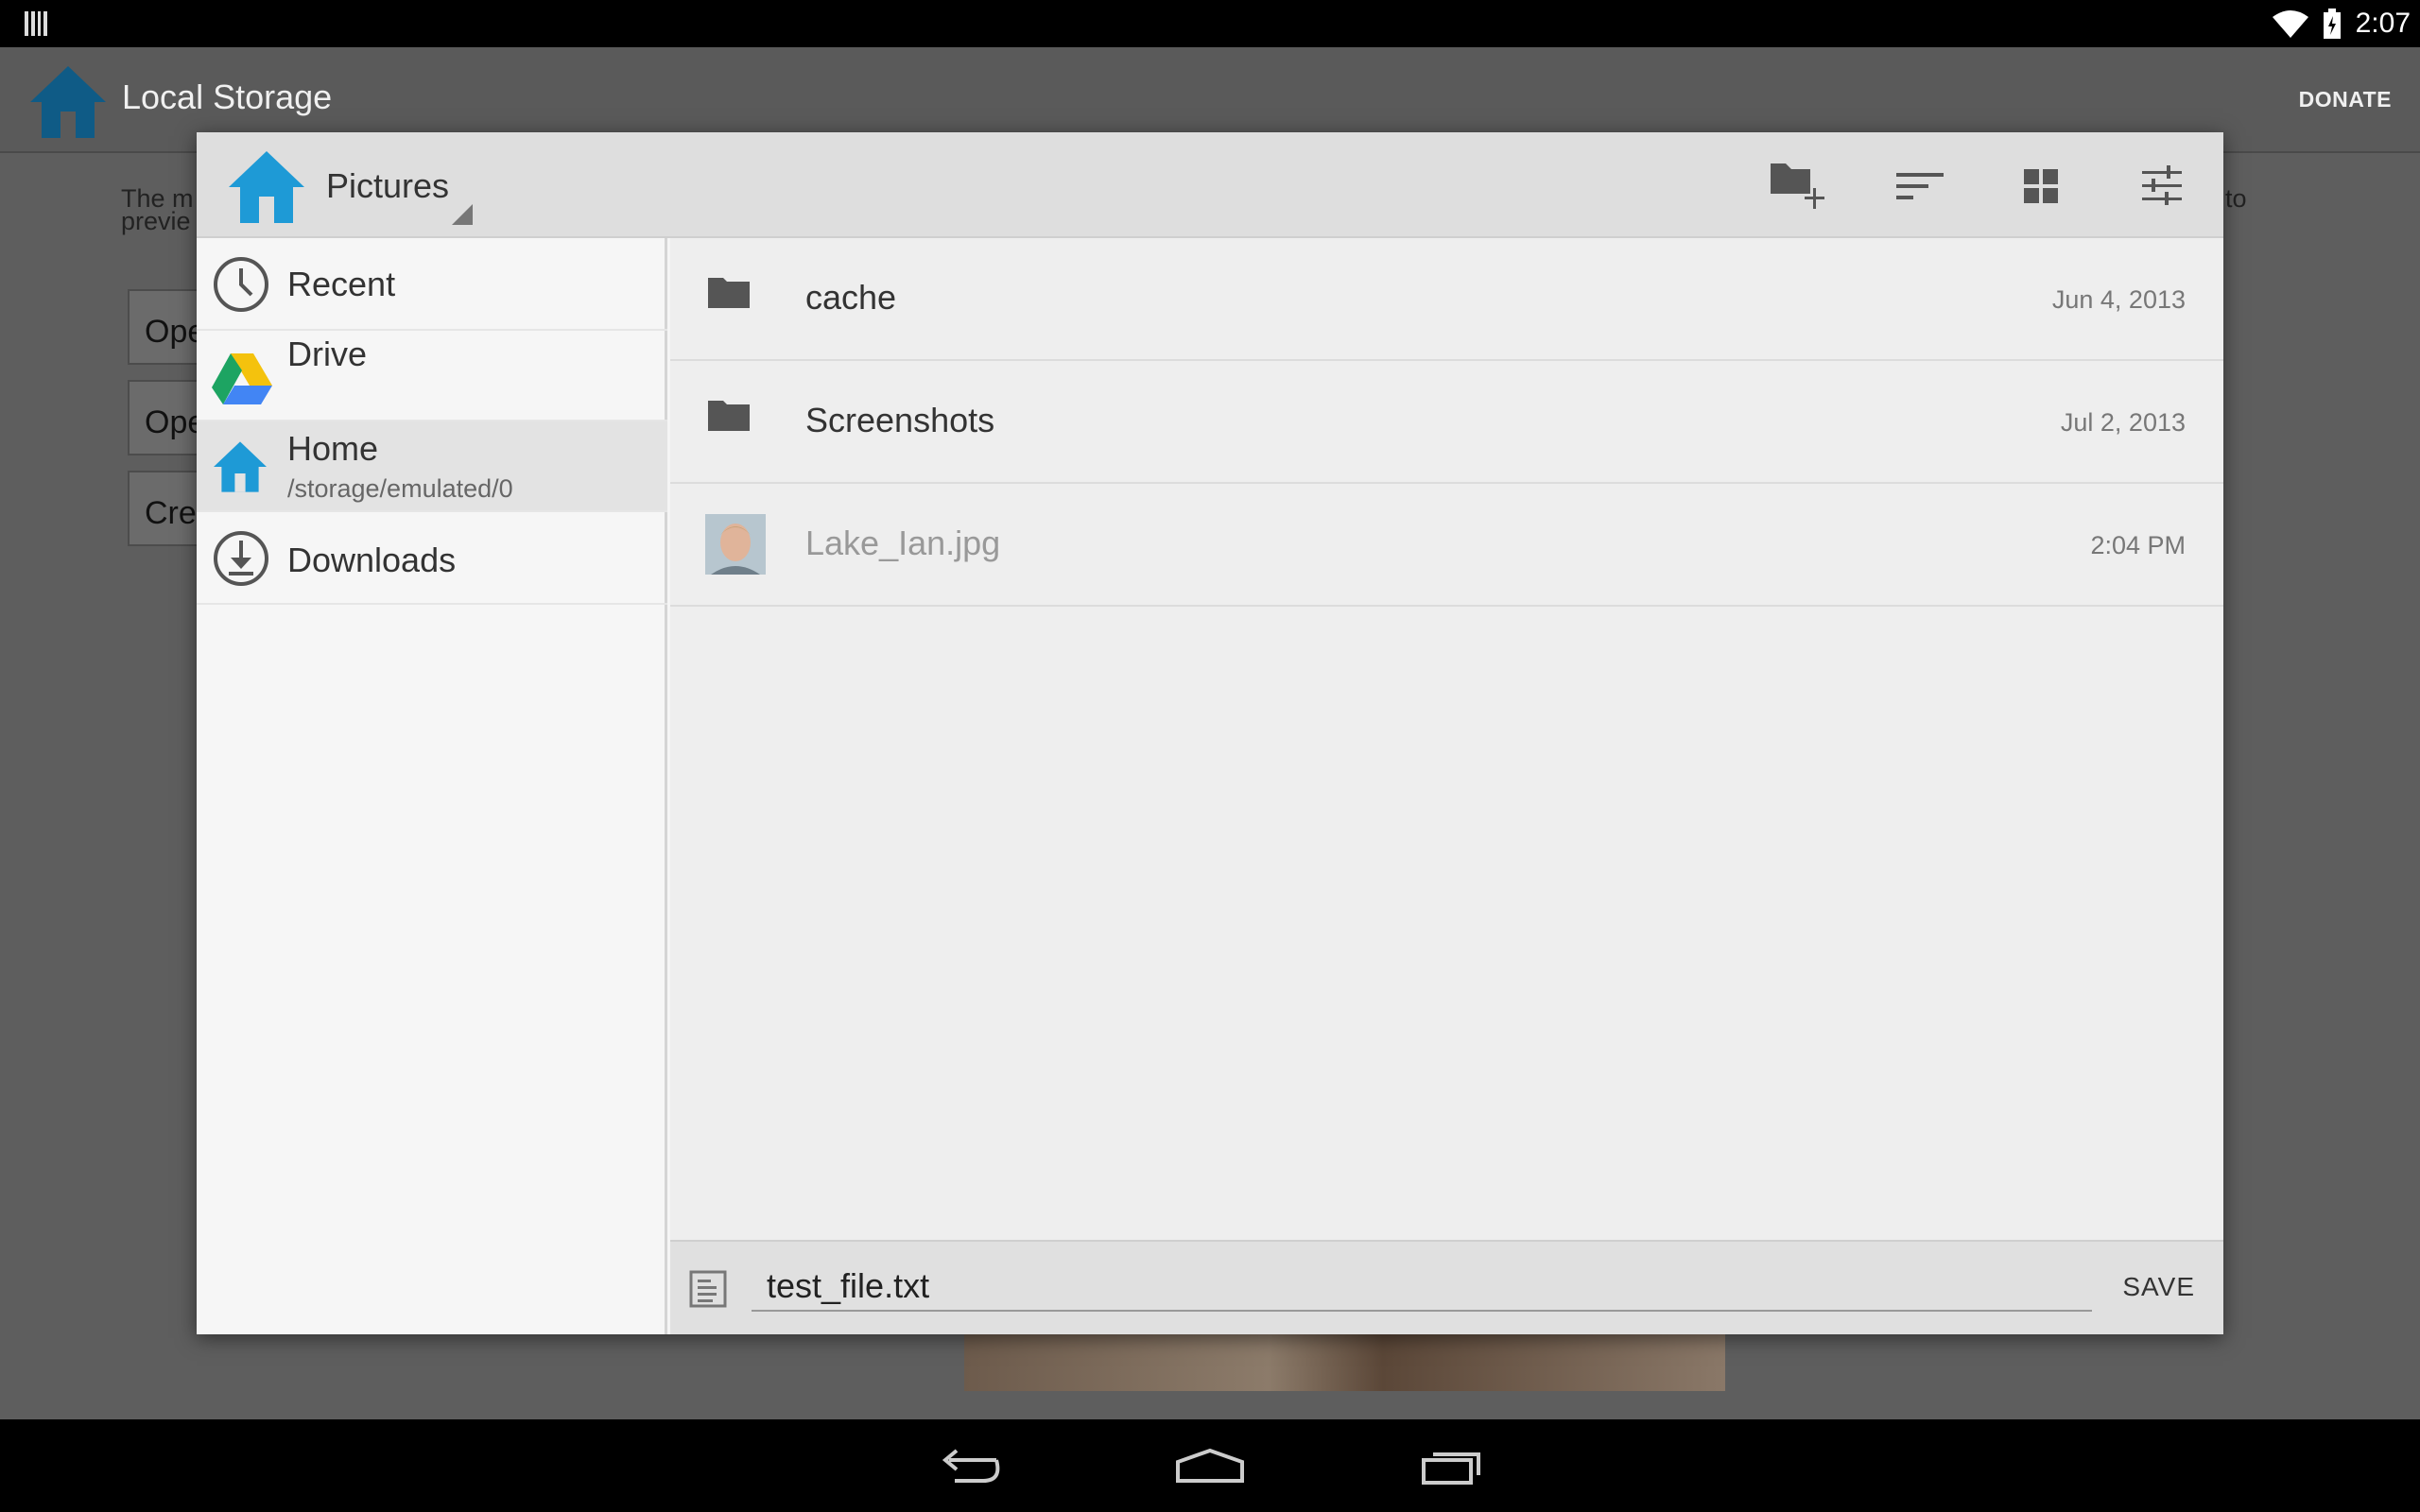 The image size is (2420, 1512). What do you see at coordinates (2383, 23) in the screenshot?
I see `clock: 2:07` at bounding box center [2383, 23].